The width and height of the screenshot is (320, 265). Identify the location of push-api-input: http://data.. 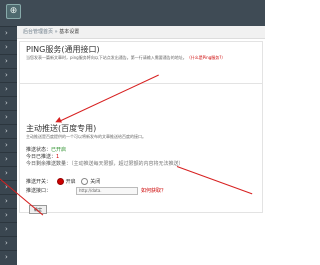
(107, 191).